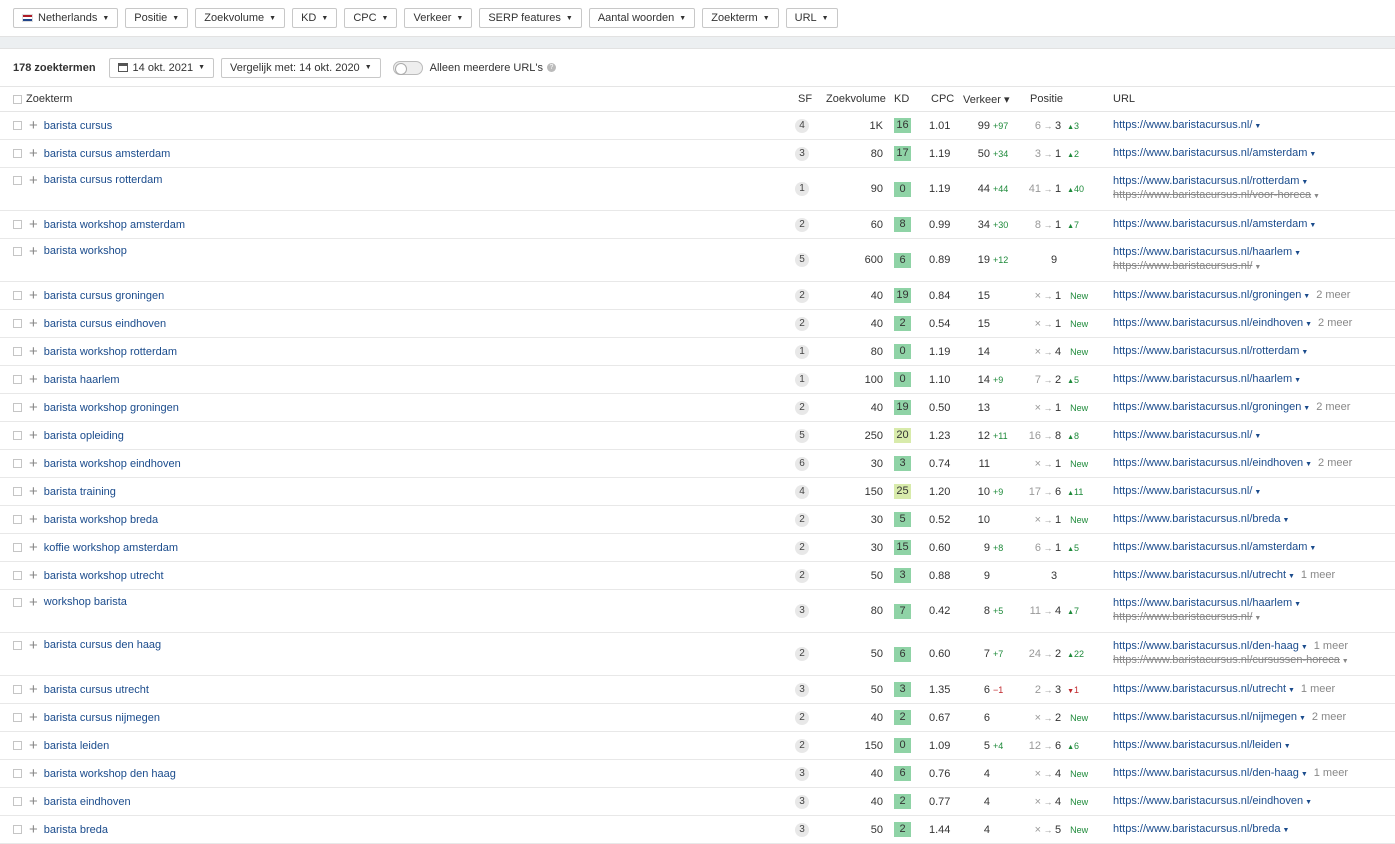  I want to click on keyword-link: barista eindhoven, so click(87, 802).